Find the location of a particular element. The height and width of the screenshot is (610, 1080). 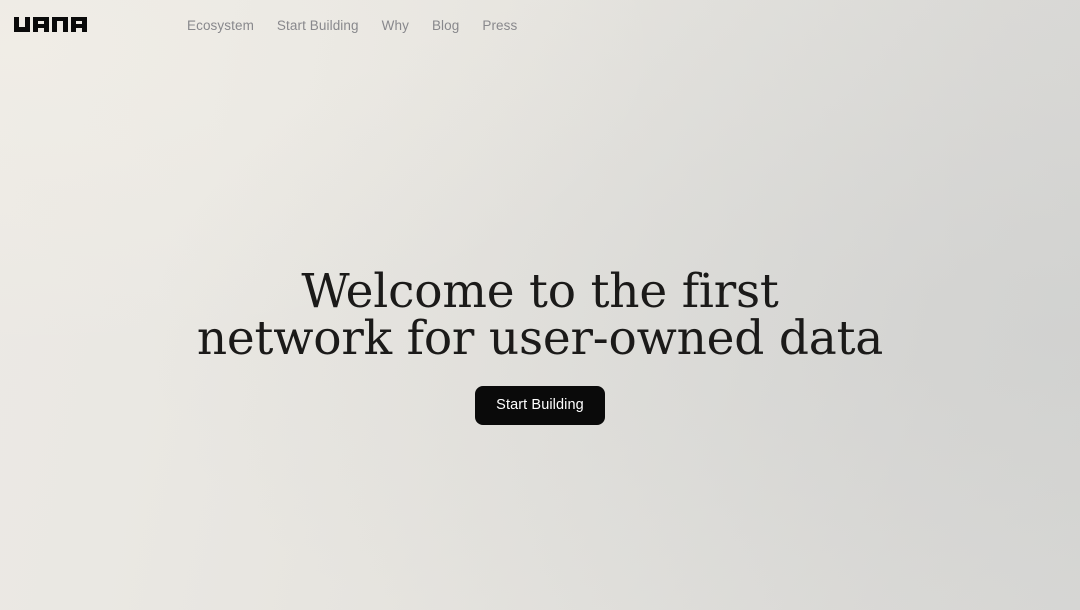

nav-item-blog: Blog is located at coordinates (445, 26).